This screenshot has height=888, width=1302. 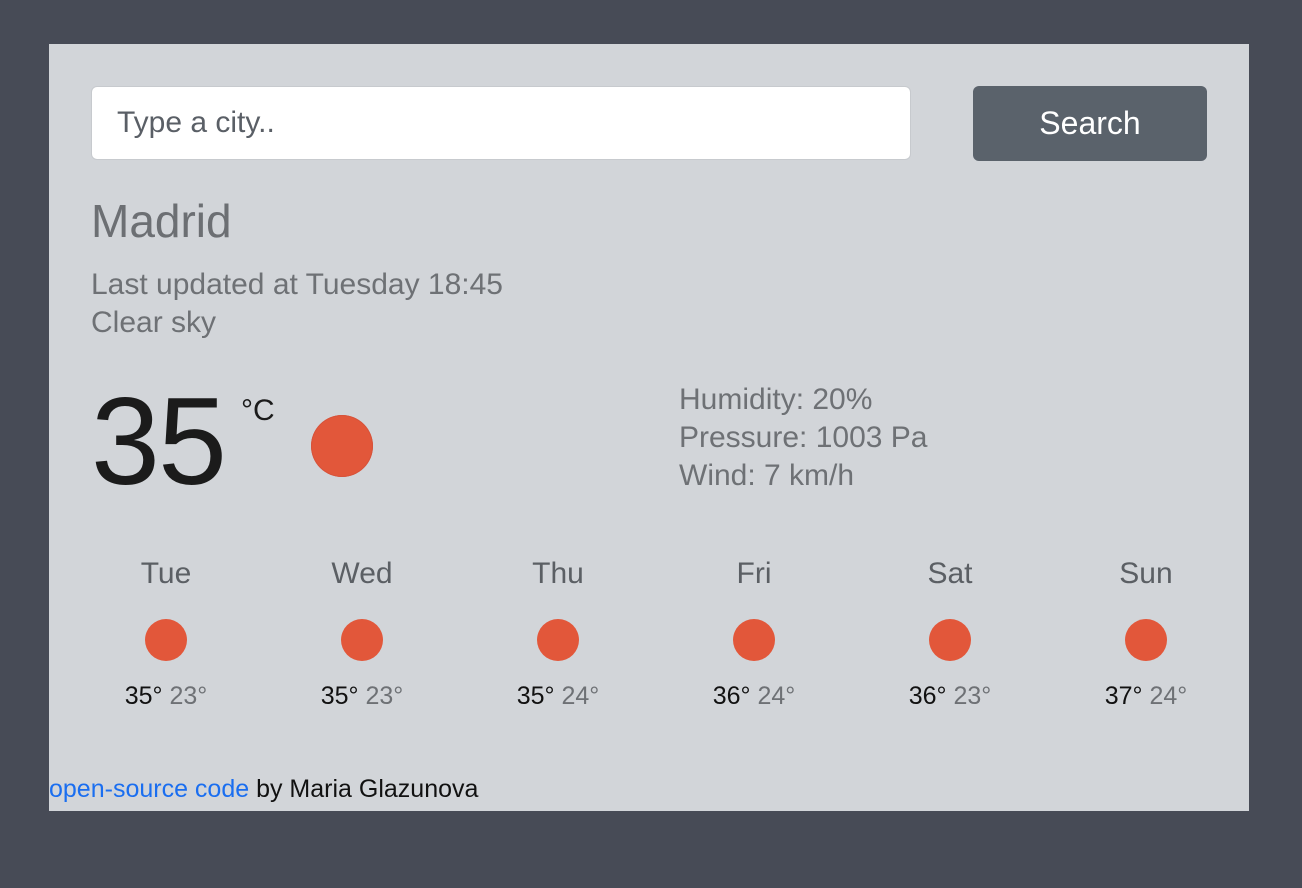 What do you see at coordinates (558, 696) in the screenshot?
I see `forecast-temperatures: 35° 24°` at bounding box center [558, 696].